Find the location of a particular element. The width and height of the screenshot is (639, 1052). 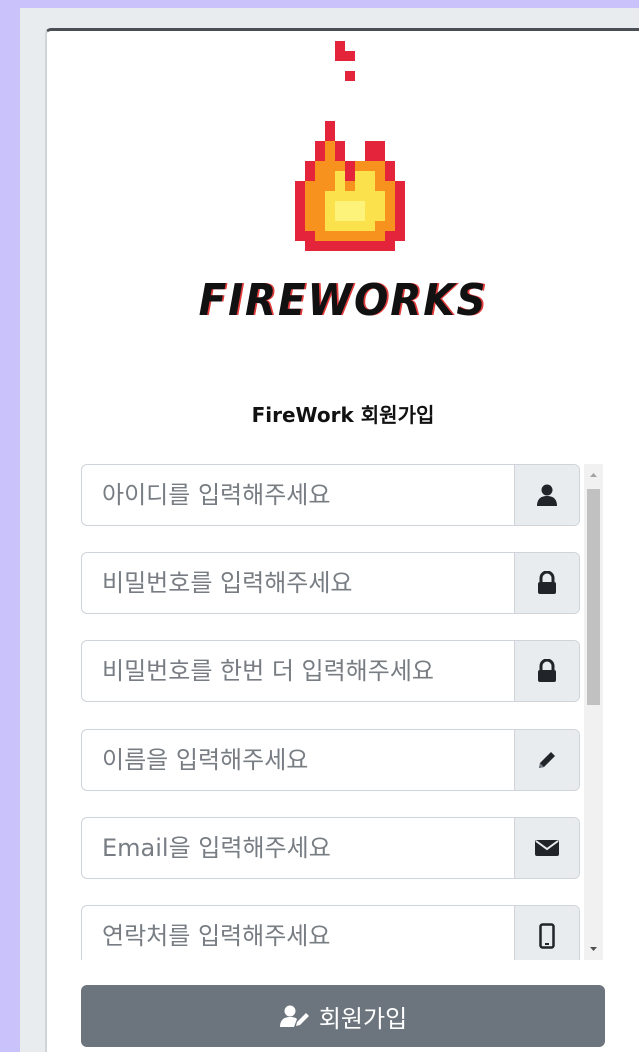

username-group is located at coordinates (330, 495).